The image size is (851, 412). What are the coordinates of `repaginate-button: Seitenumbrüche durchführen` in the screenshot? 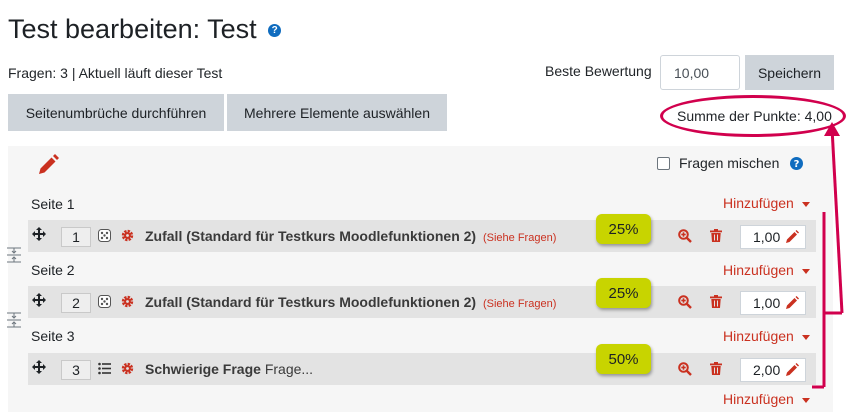 It's located at (116, 112).